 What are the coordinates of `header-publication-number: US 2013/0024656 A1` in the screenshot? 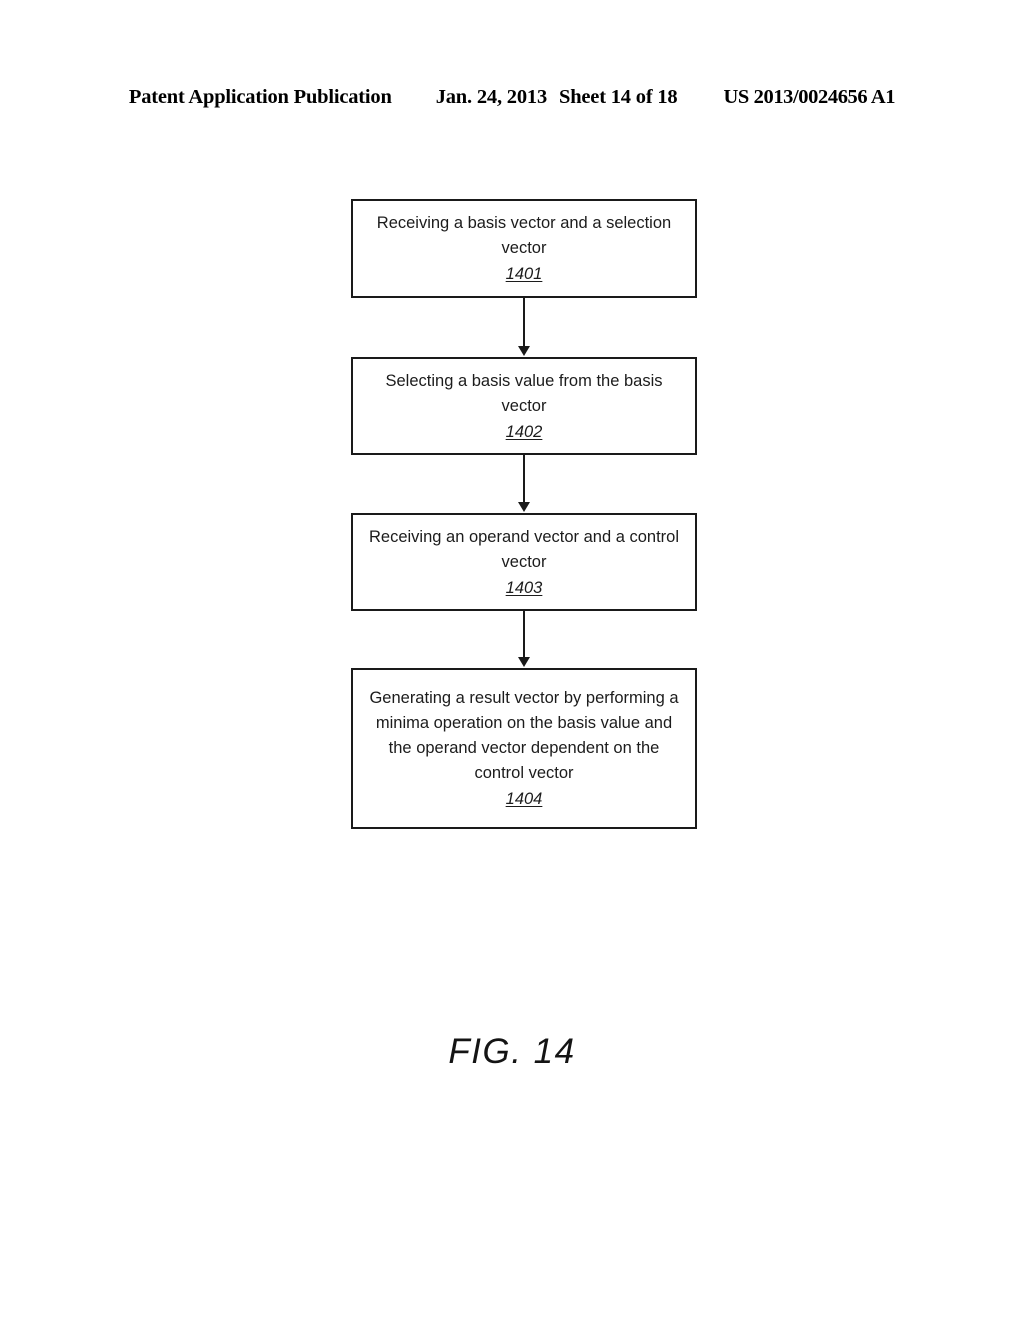 It's located at (809, 97).